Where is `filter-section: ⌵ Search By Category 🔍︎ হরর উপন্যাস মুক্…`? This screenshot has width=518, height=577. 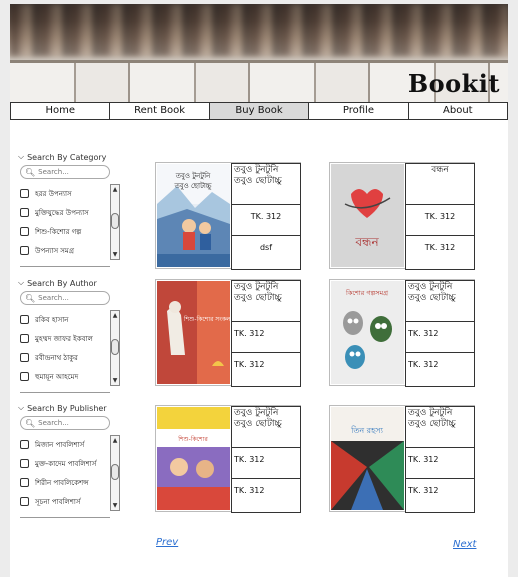
filter-section: ⌵ Search By Category 🔍︎ হরর উপন্যাস মুক্… is located at coordinates (71, 209).